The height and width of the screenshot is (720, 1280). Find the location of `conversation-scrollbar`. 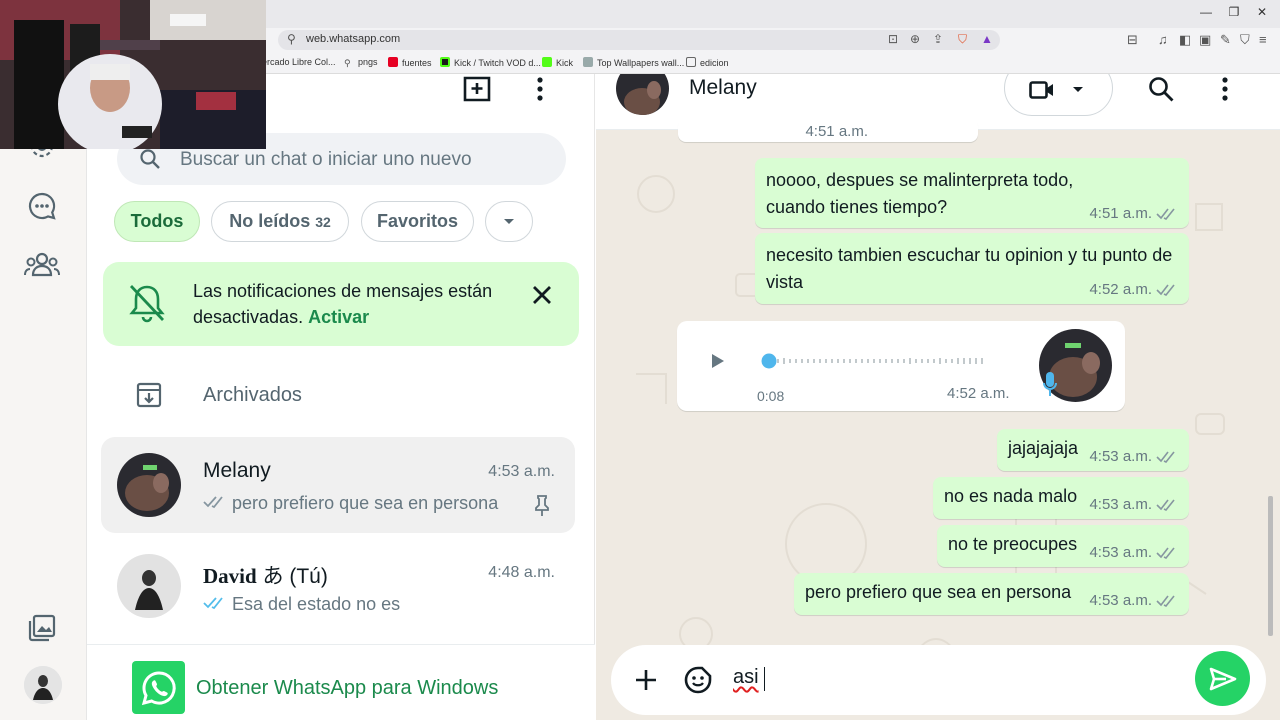

conversation-scrollbar is located at coordinates (1270, 566).